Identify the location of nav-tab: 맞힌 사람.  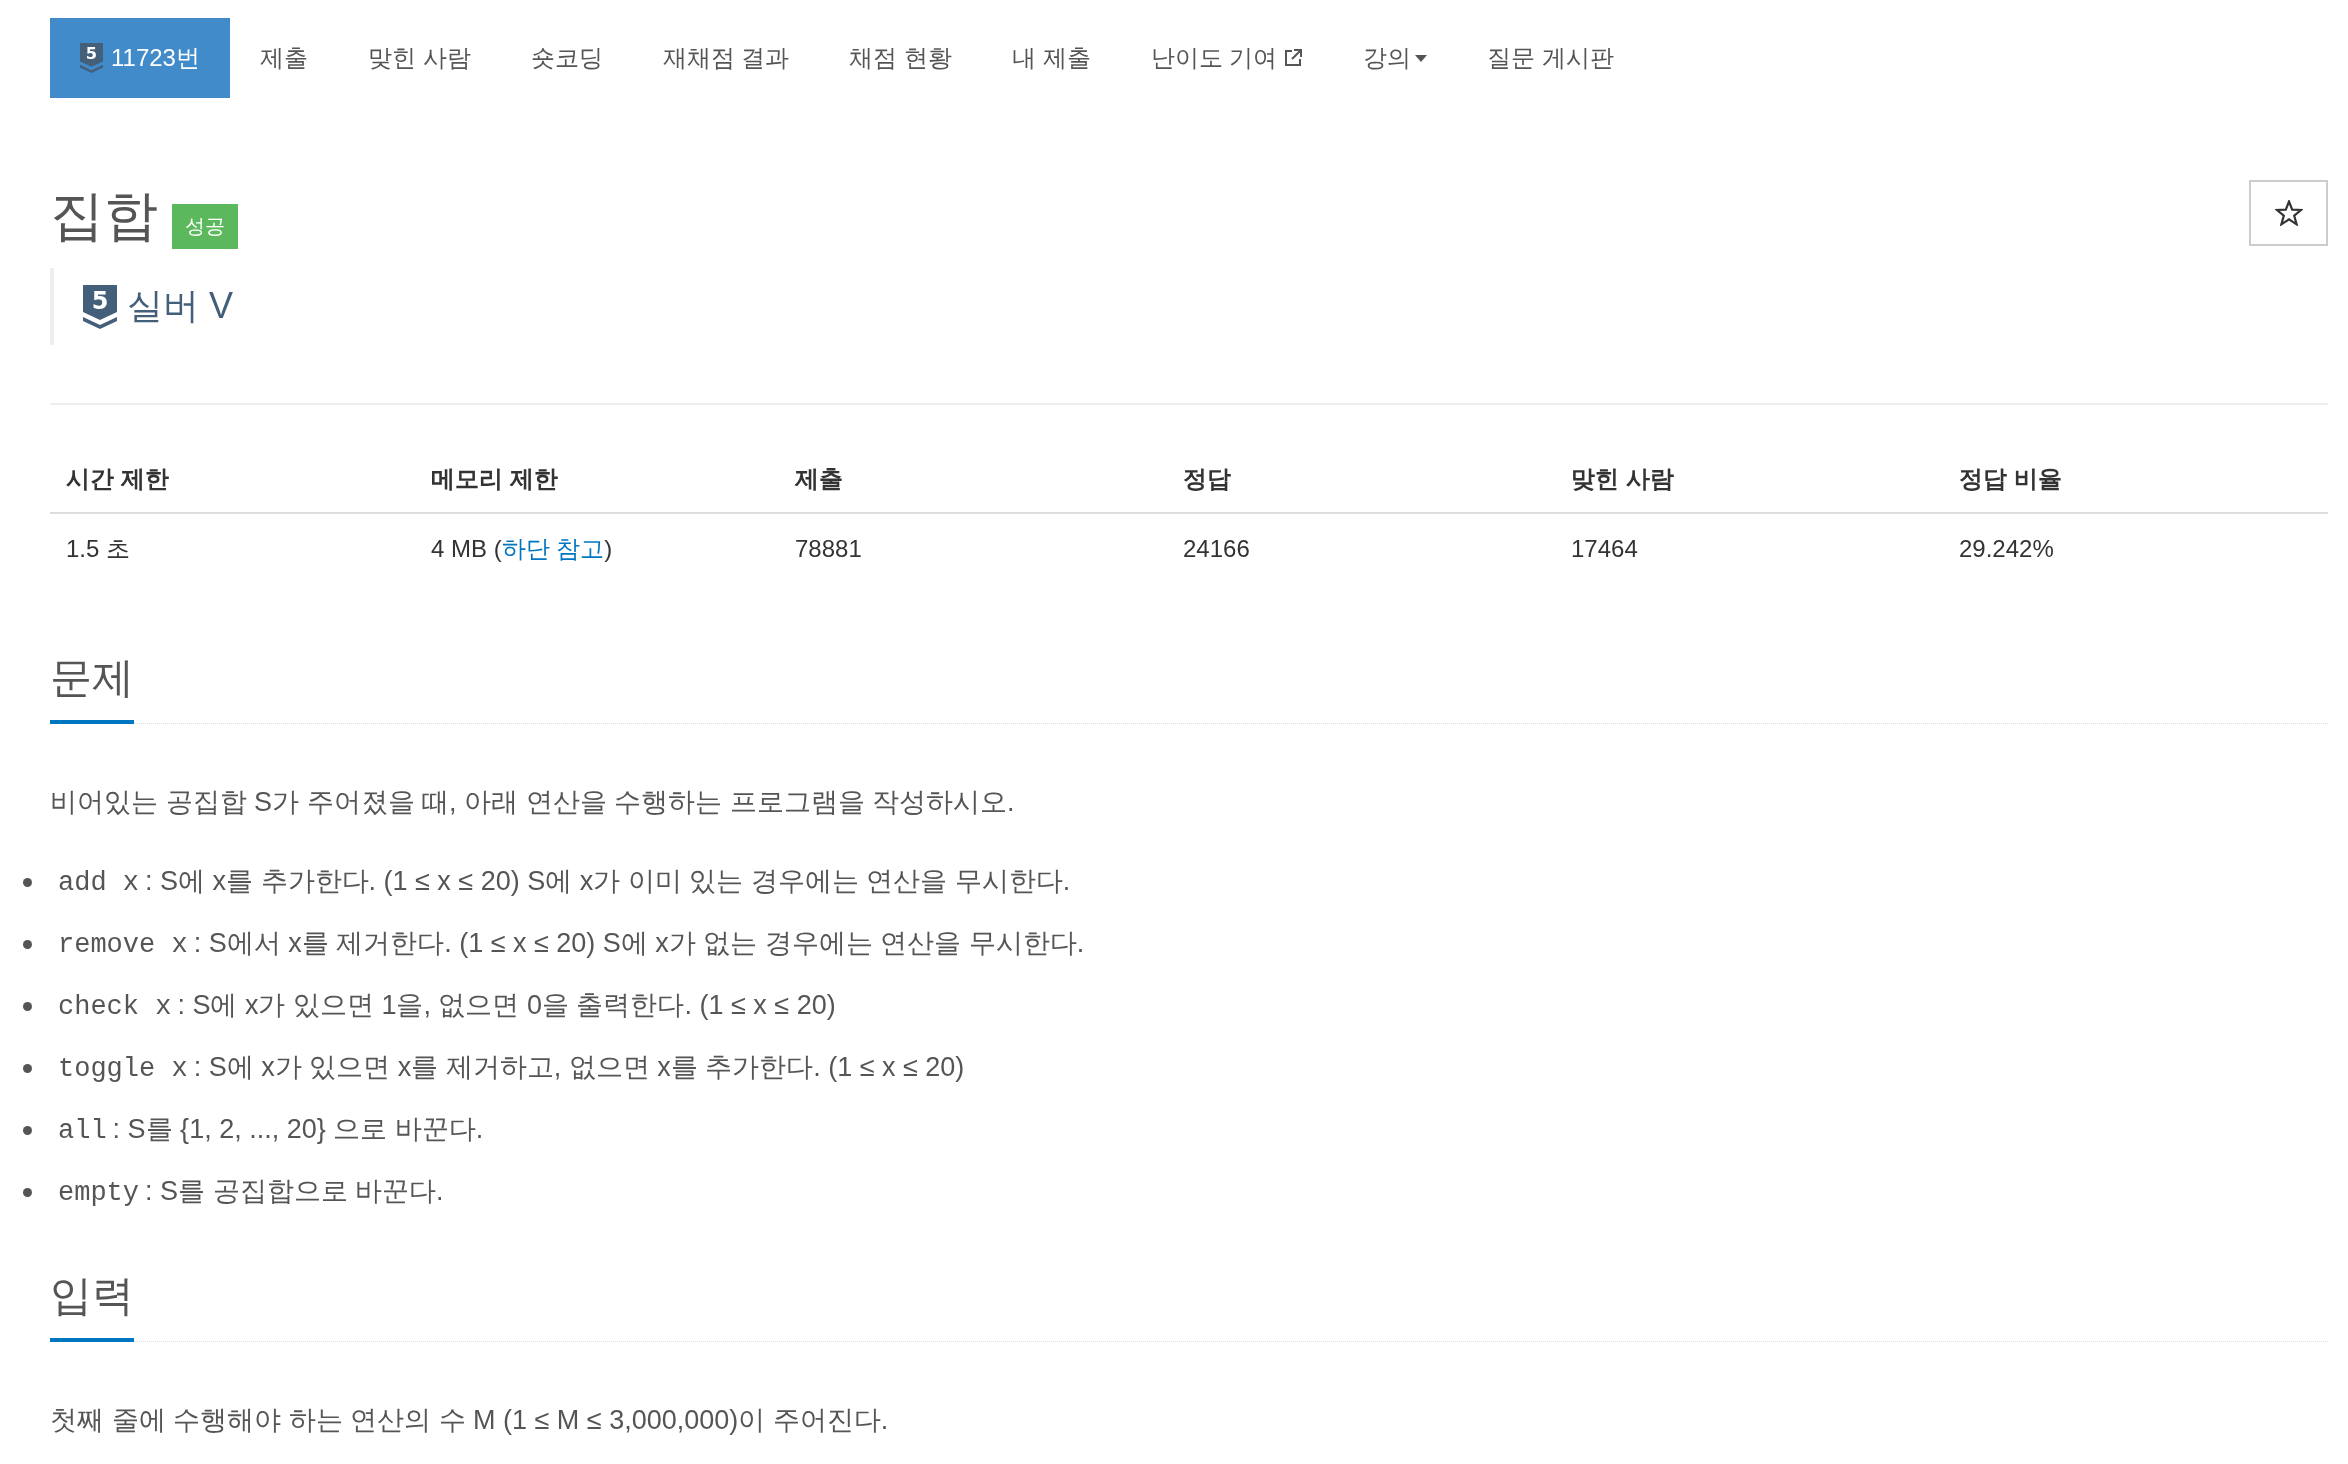
(419, 58).